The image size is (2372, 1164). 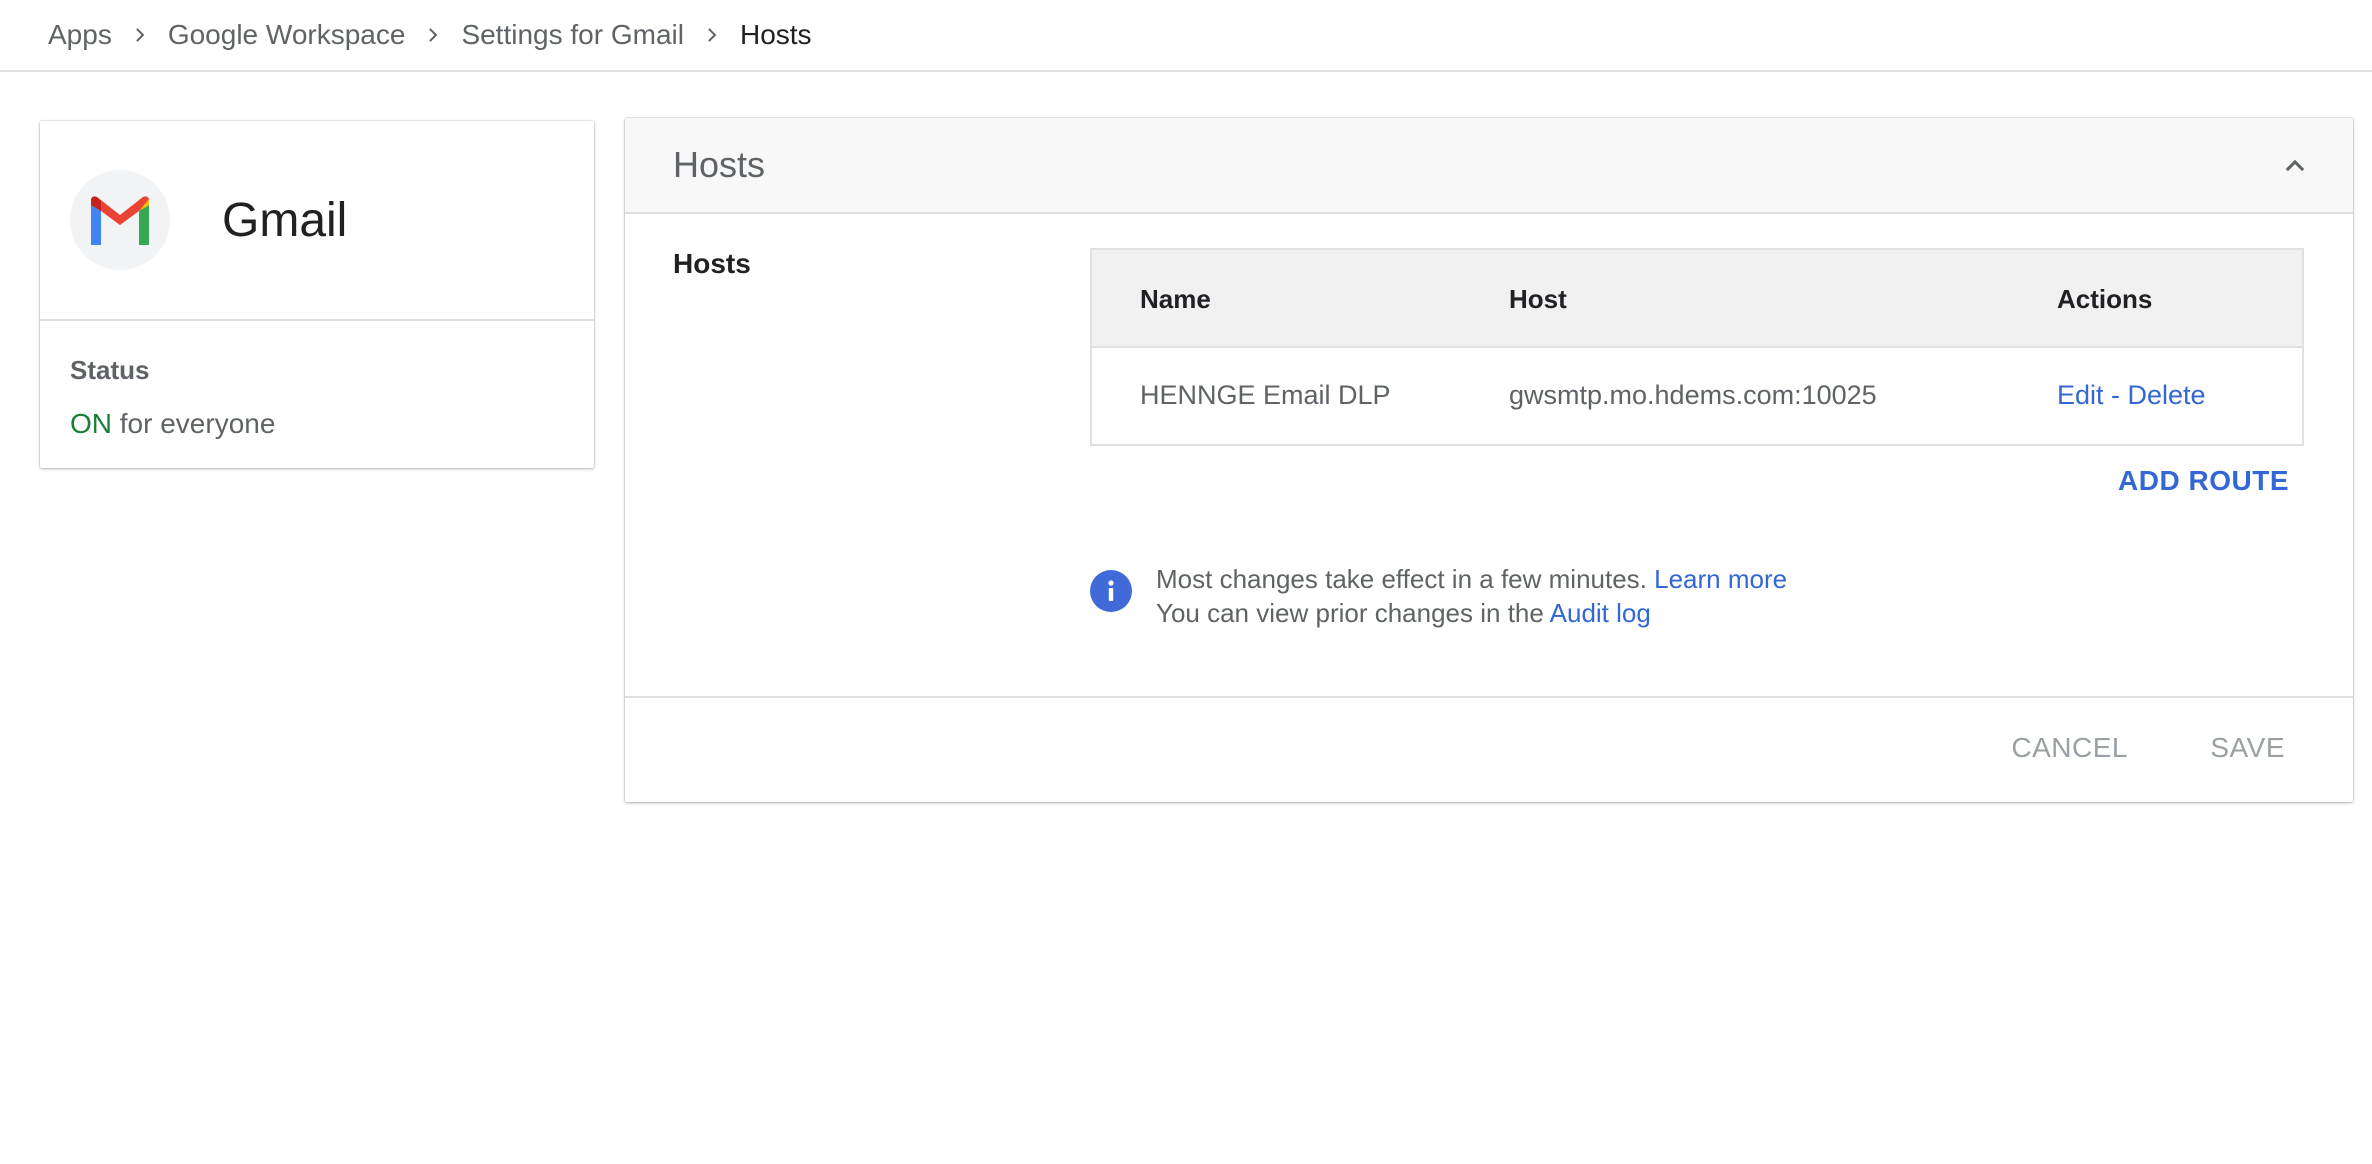 I want to click on breadcrumb-settings-for-gmail: Settings for Gmail, so click(x=572, y=35).